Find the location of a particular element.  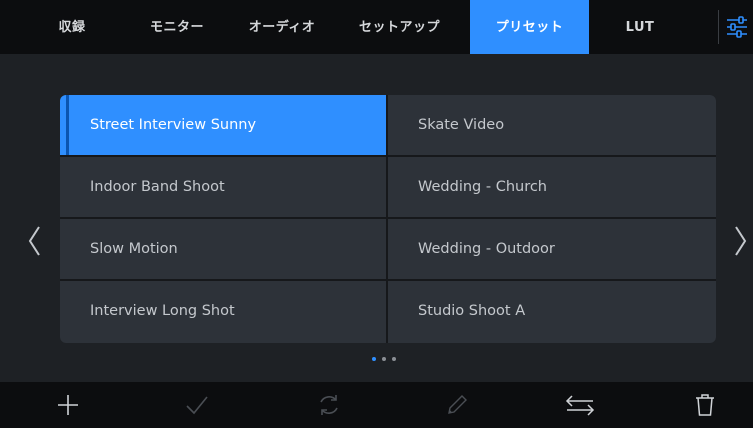

sliders-icon is located at coordinates (737, 27).